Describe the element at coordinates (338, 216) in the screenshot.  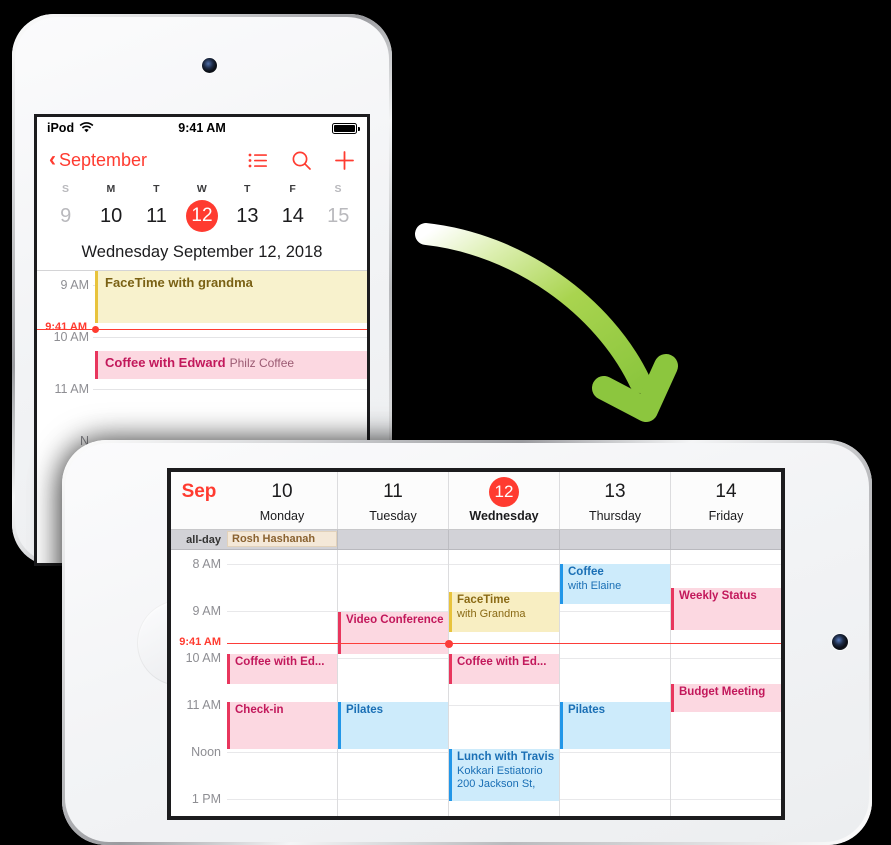
I see `week-date-15: 15` at that location.